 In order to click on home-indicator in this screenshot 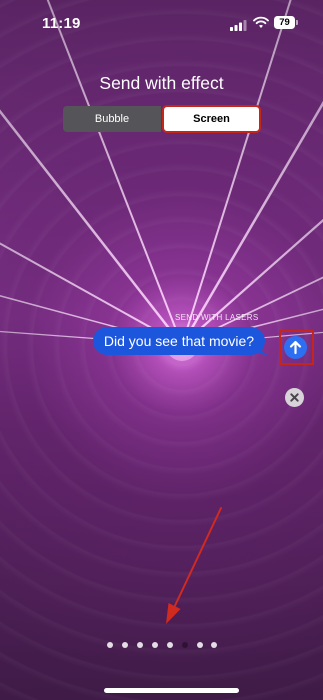, I will do `click(171, 690)`.